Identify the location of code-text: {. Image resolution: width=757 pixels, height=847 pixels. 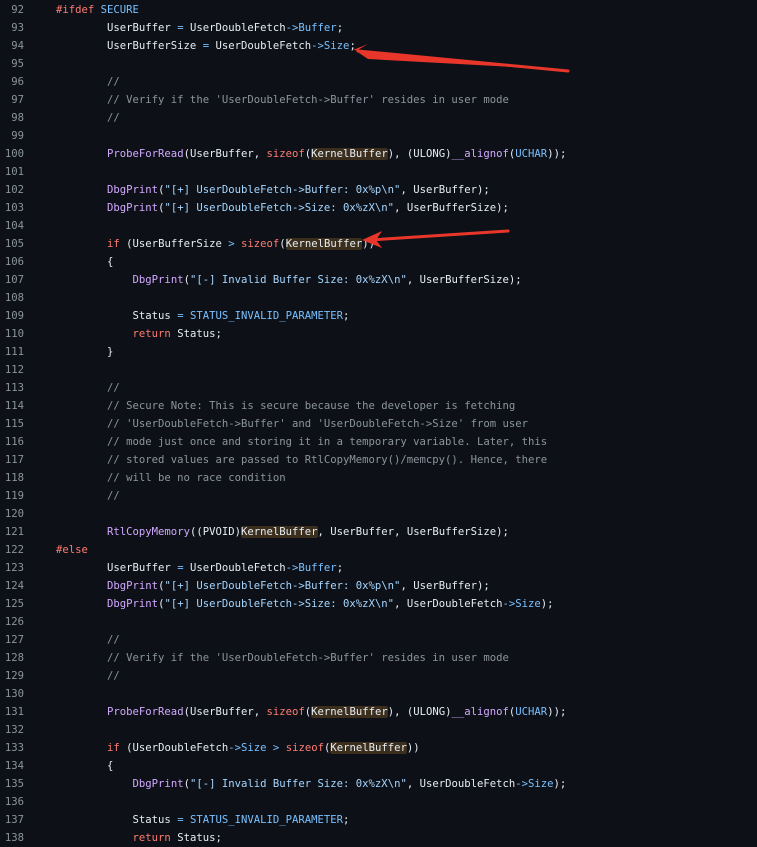
(84, 262).